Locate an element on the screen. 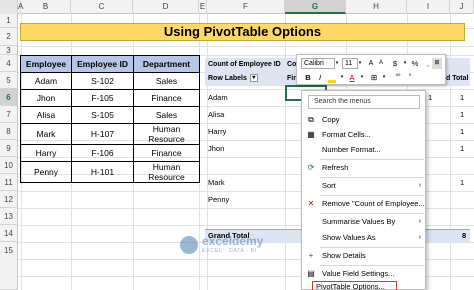  table-cell: Penny is located at coordinates (46, 172).